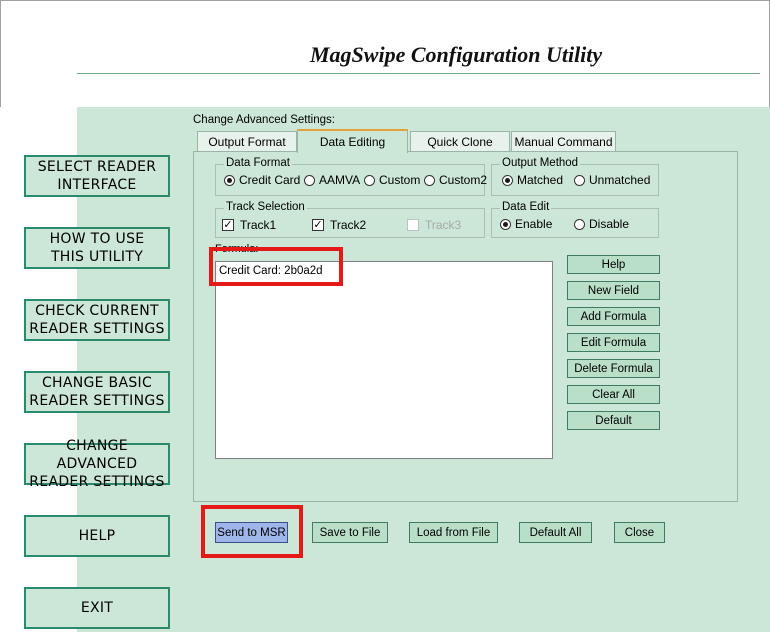  What do you see at coordinates (613, 342) in the screenshot?
I see `edit-formula-button: Edit Formula` at bounding box center [613, 342].